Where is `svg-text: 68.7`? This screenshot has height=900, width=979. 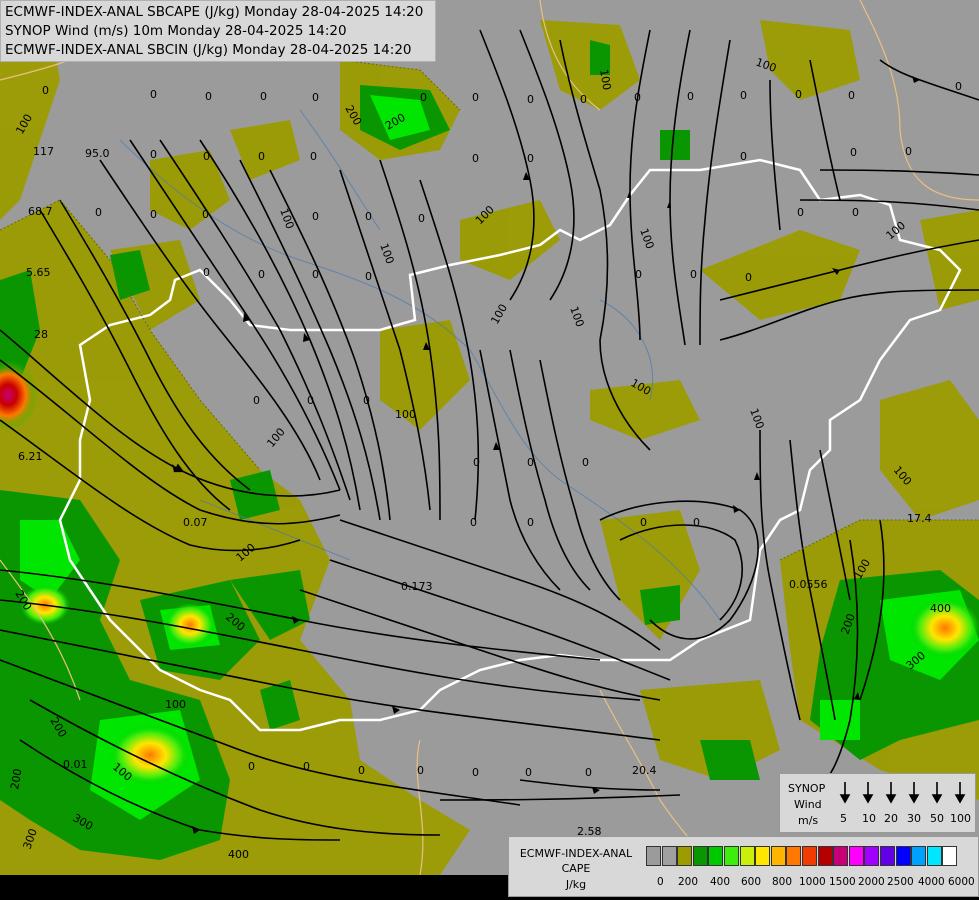 svg-text: 68.7 is located at coordinates (40, 211).